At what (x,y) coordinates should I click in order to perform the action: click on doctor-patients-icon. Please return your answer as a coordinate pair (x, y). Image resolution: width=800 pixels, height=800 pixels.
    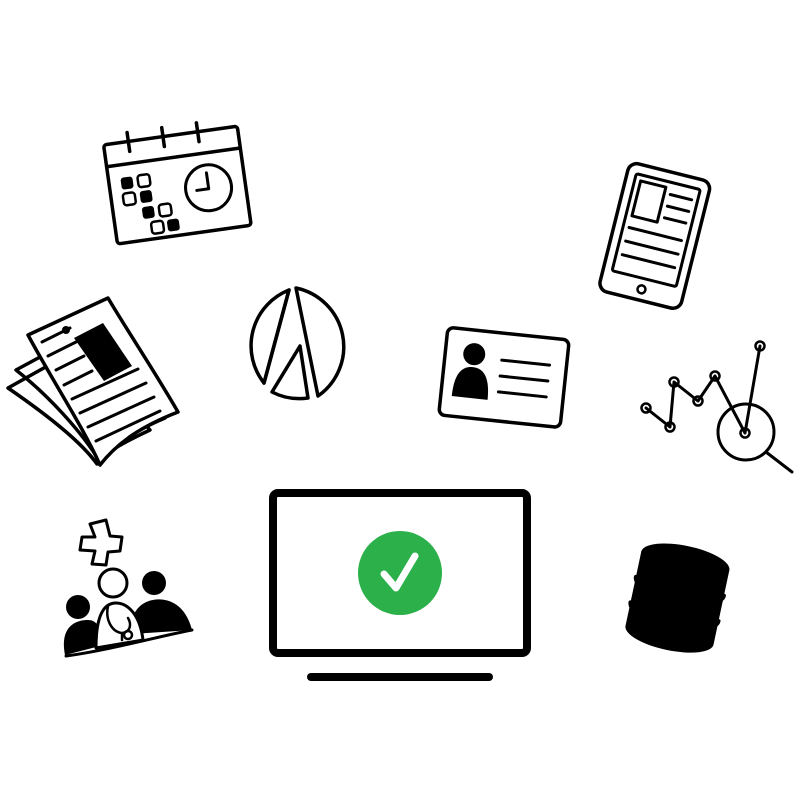
    Looking at the image, I should click on (128, 588).